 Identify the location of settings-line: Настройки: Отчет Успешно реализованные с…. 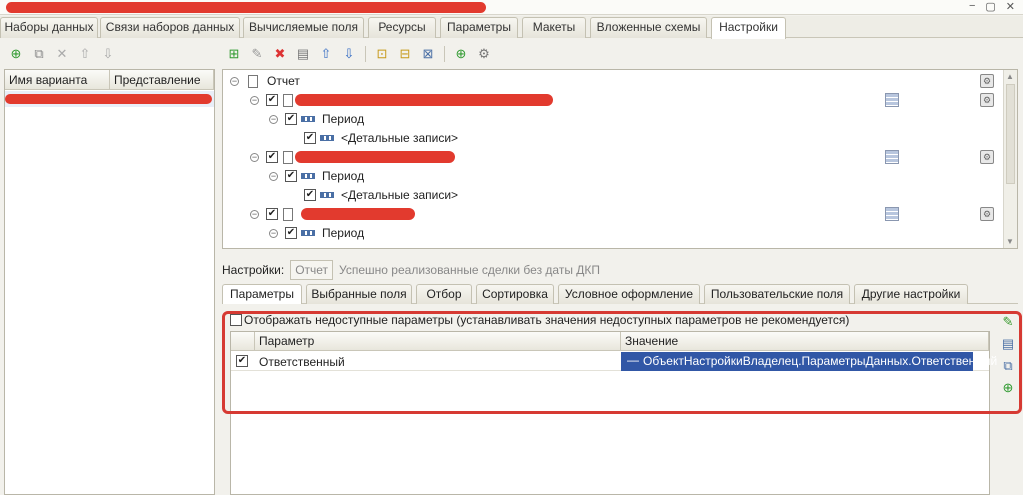
(411, 270).